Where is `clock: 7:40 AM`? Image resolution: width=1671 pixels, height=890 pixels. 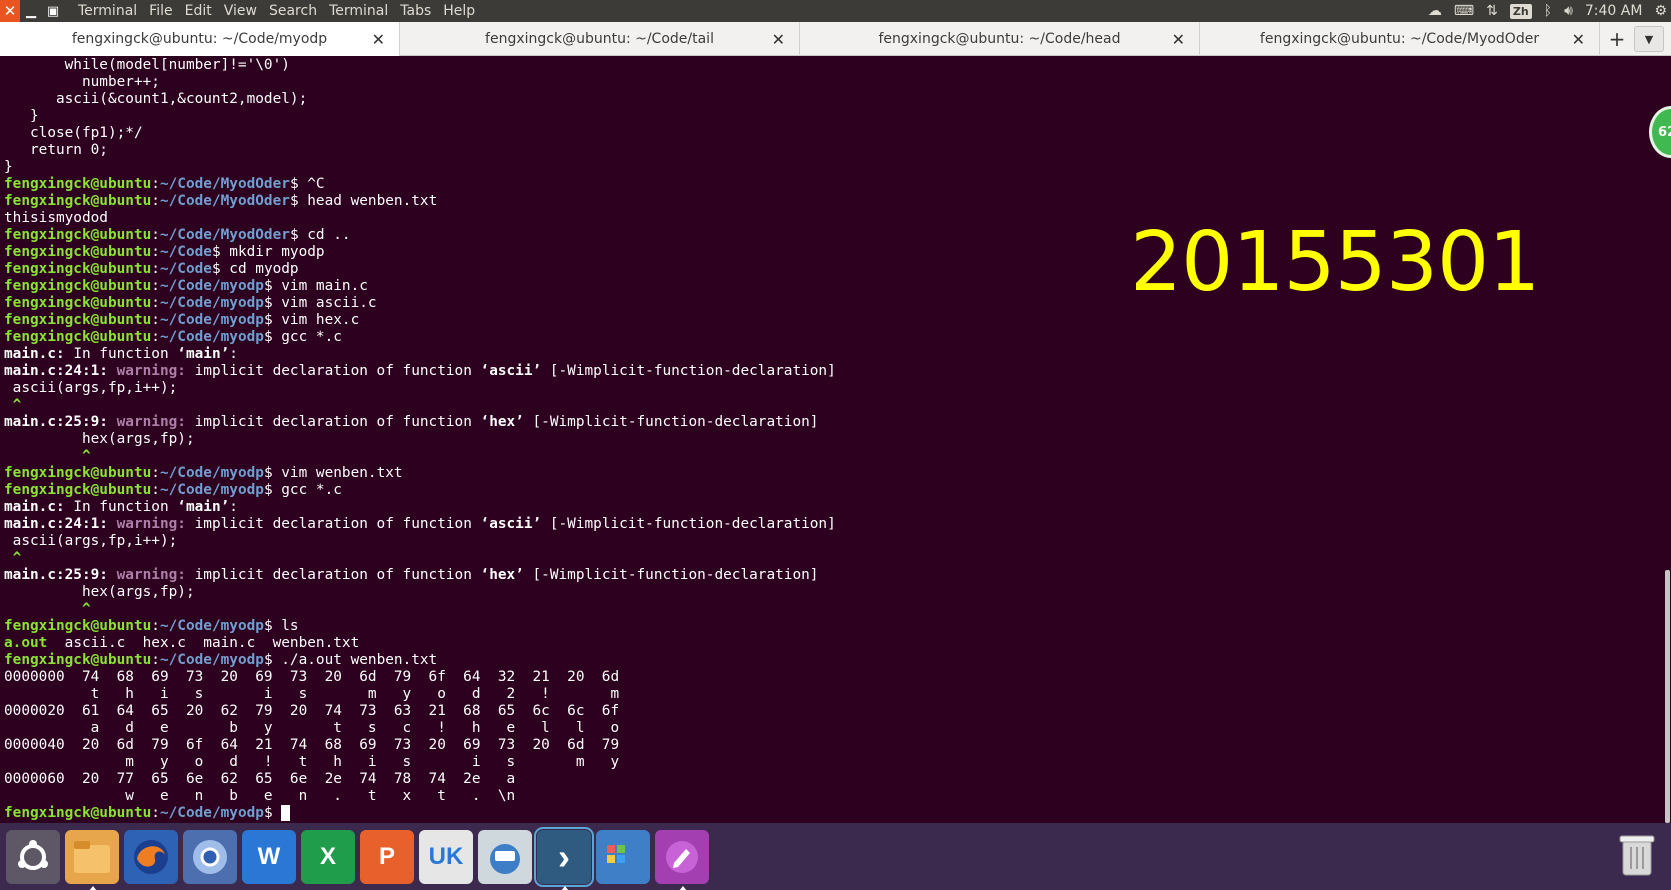 clock: 7:40 AM is located at coordinates (1614, 11).